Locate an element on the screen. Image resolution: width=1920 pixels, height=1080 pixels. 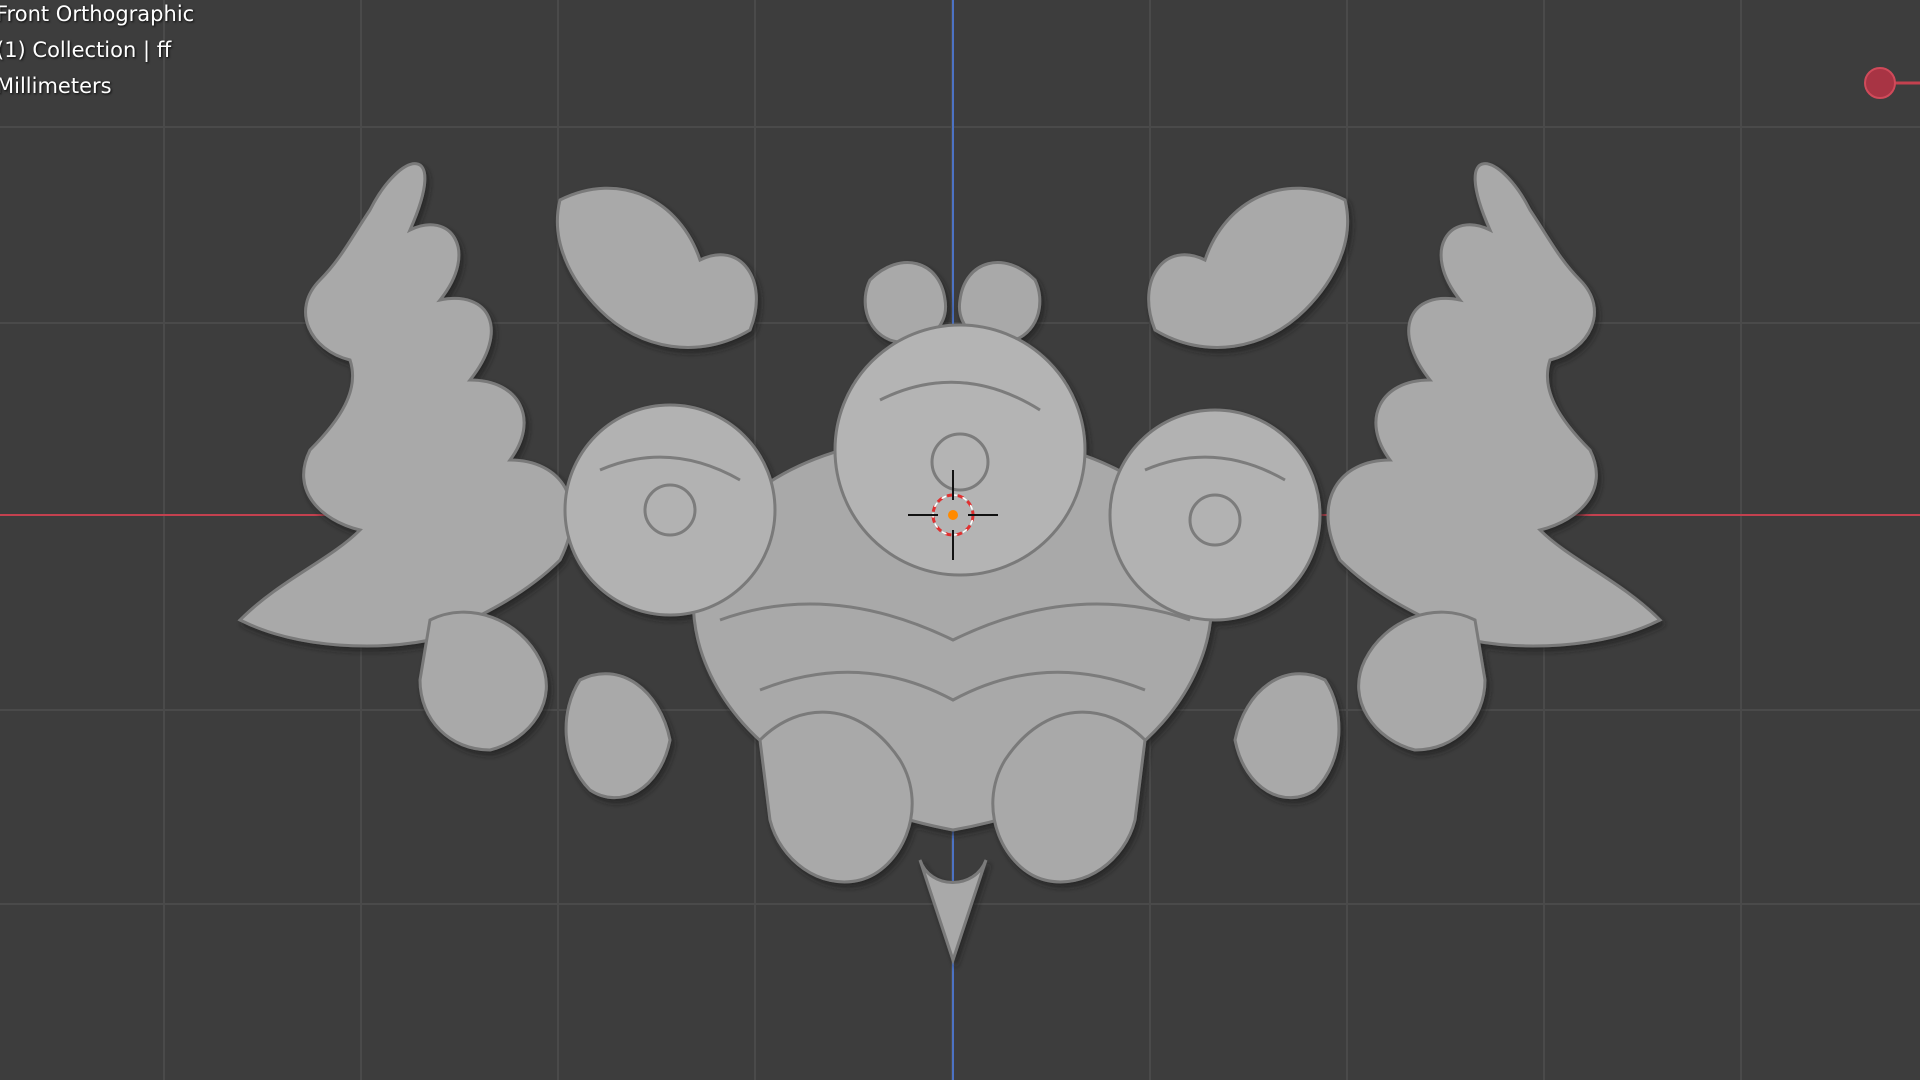
origin-dot is located at coordinates (953, 515).